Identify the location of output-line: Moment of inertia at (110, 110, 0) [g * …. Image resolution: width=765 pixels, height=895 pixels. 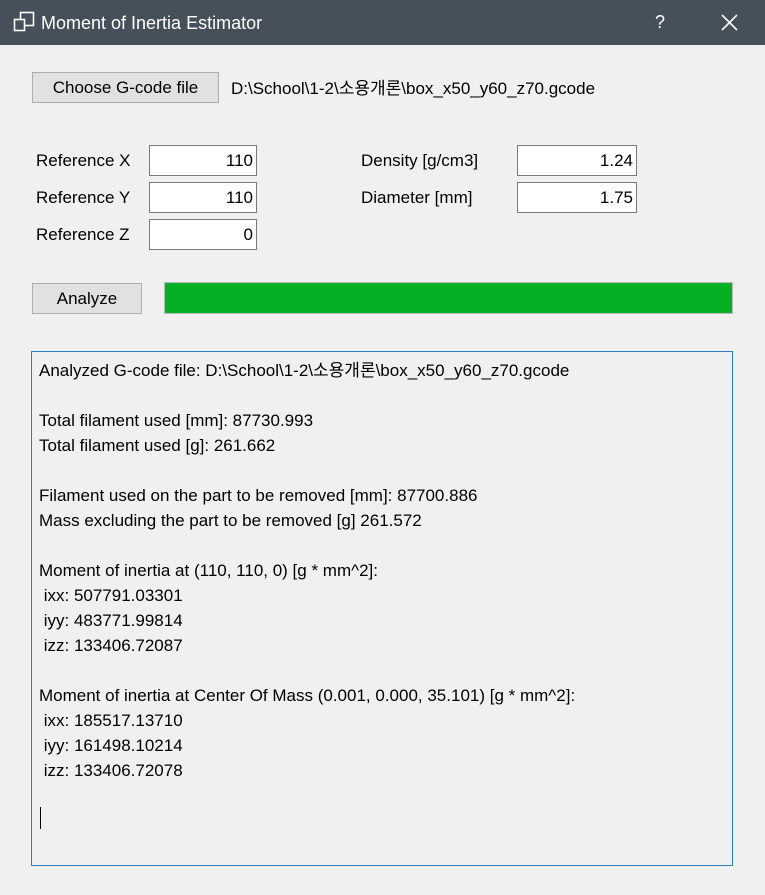
(208, 570).